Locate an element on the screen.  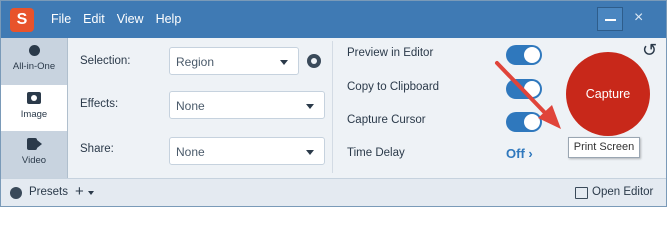
print-screen-tooltip: Print Screen is located at coordinates (604, 147).